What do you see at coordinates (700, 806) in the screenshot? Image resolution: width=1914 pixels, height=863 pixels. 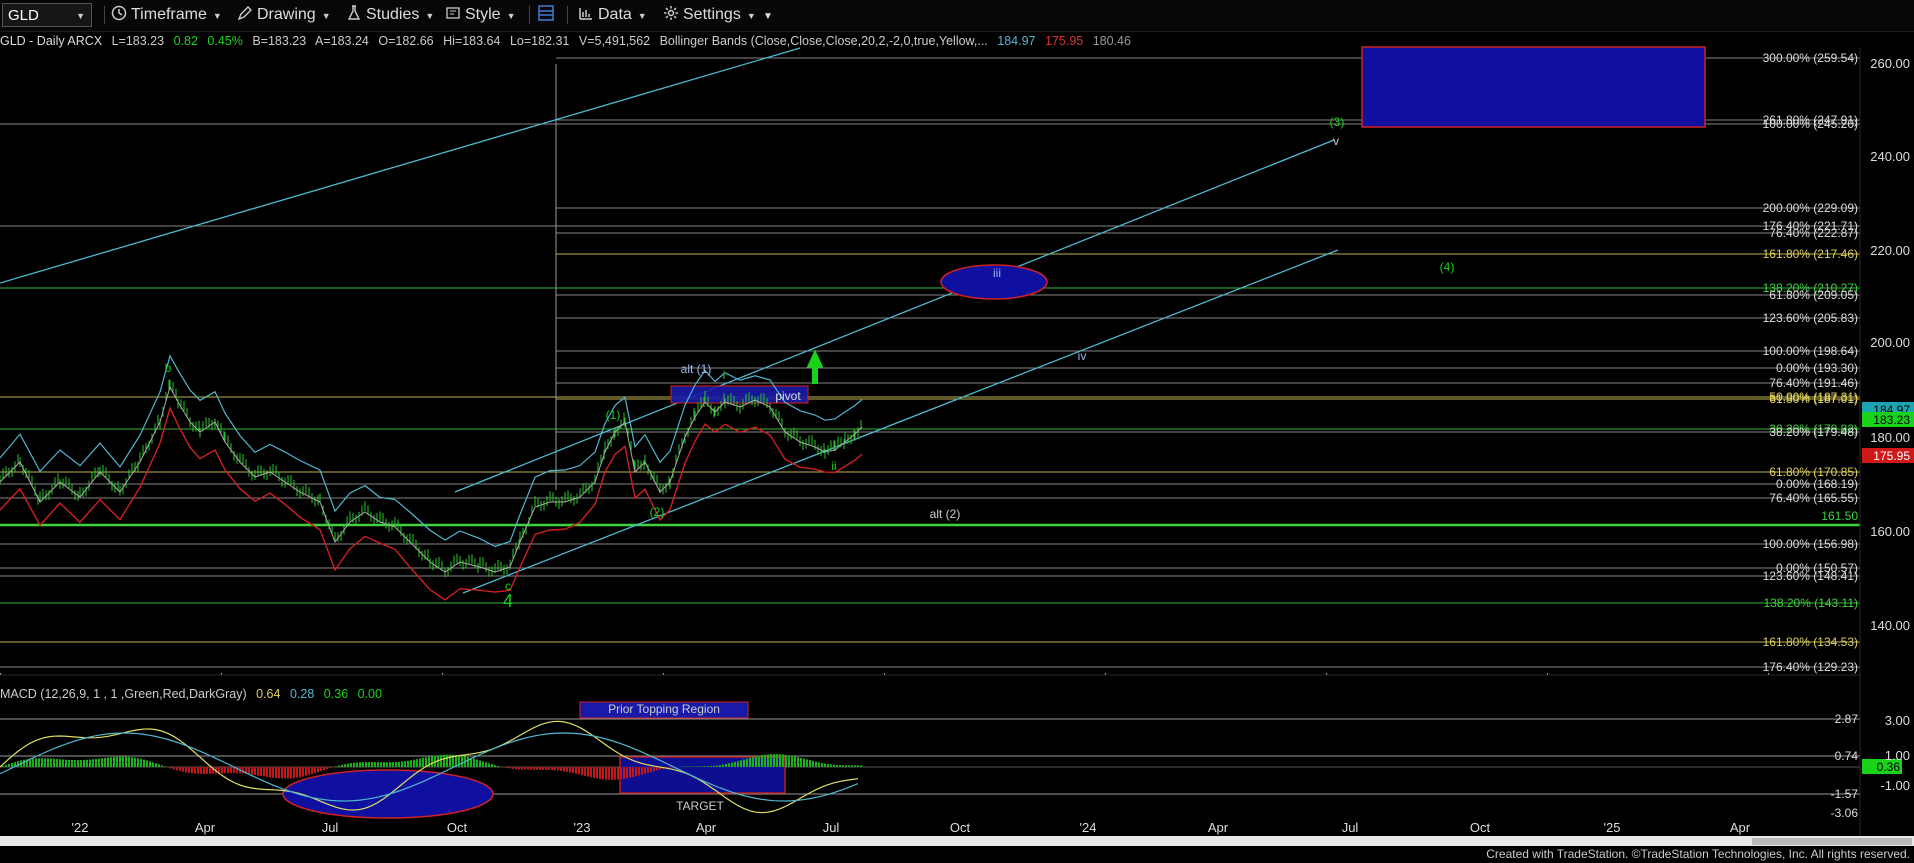 I see `target-label: TARGET` at bounding box center [700, 806].